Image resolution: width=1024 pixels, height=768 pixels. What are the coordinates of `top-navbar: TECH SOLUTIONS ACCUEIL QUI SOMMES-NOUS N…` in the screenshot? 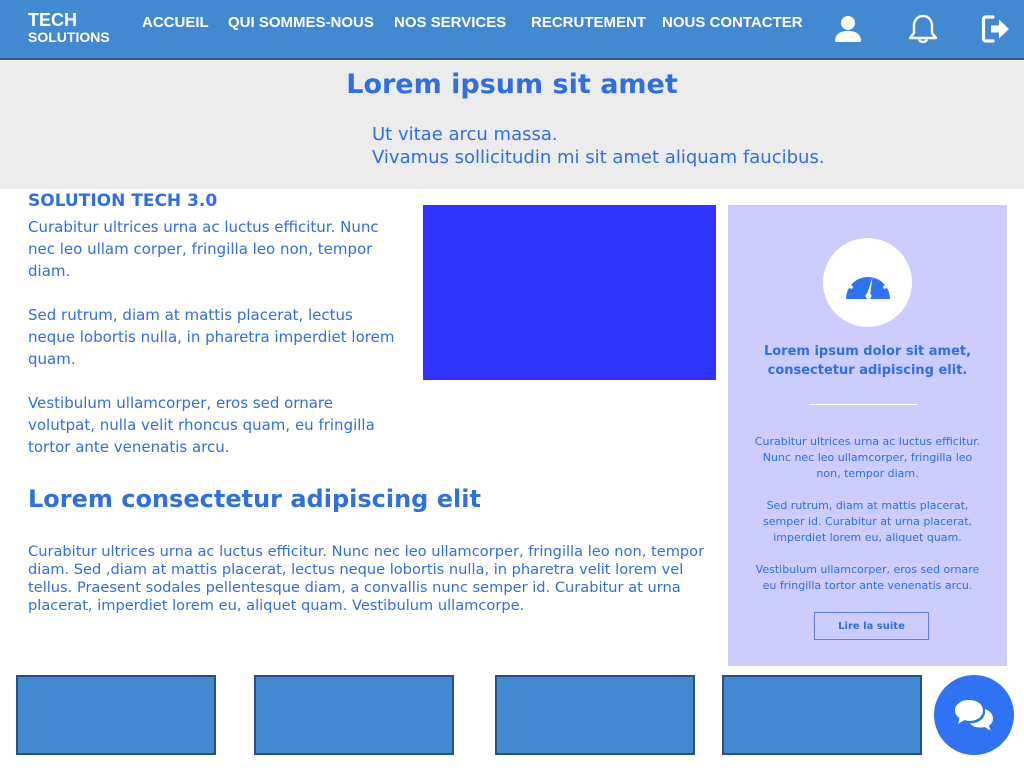 It's located at (512, 30).